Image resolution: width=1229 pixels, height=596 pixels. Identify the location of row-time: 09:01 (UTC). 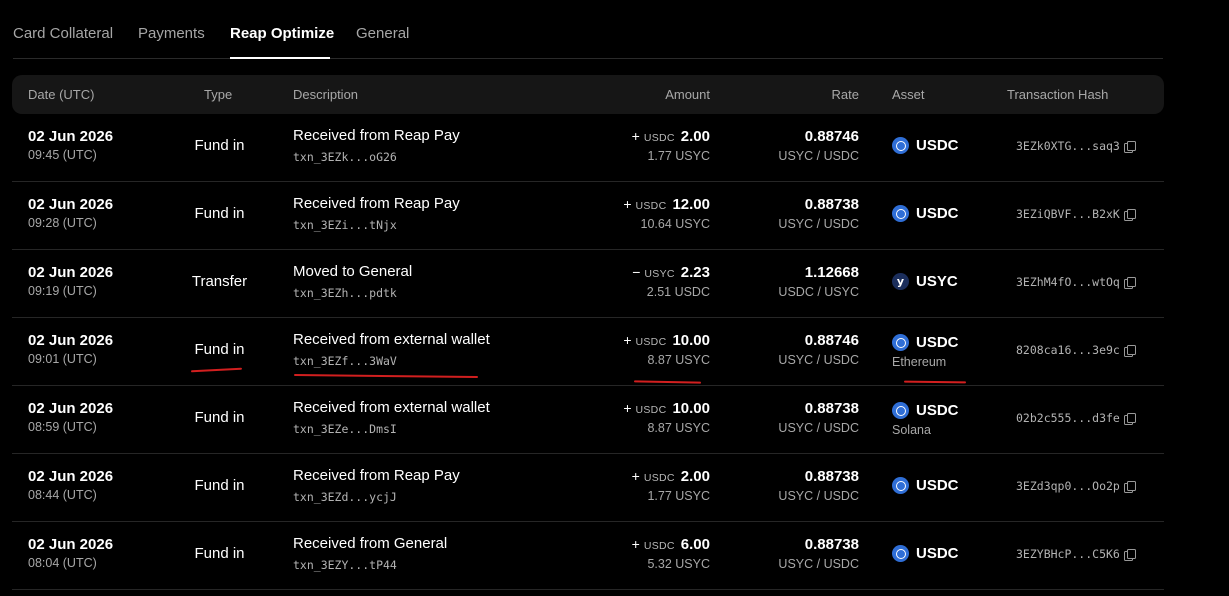
(62, 359).